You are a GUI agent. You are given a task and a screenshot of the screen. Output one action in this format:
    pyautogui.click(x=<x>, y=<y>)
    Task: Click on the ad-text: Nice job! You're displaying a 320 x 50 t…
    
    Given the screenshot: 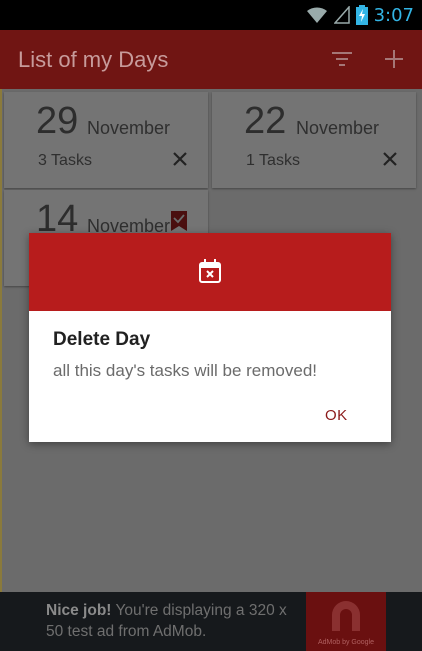 What is the action you would take?
    pyautogui.click(x=176, y=621)
    